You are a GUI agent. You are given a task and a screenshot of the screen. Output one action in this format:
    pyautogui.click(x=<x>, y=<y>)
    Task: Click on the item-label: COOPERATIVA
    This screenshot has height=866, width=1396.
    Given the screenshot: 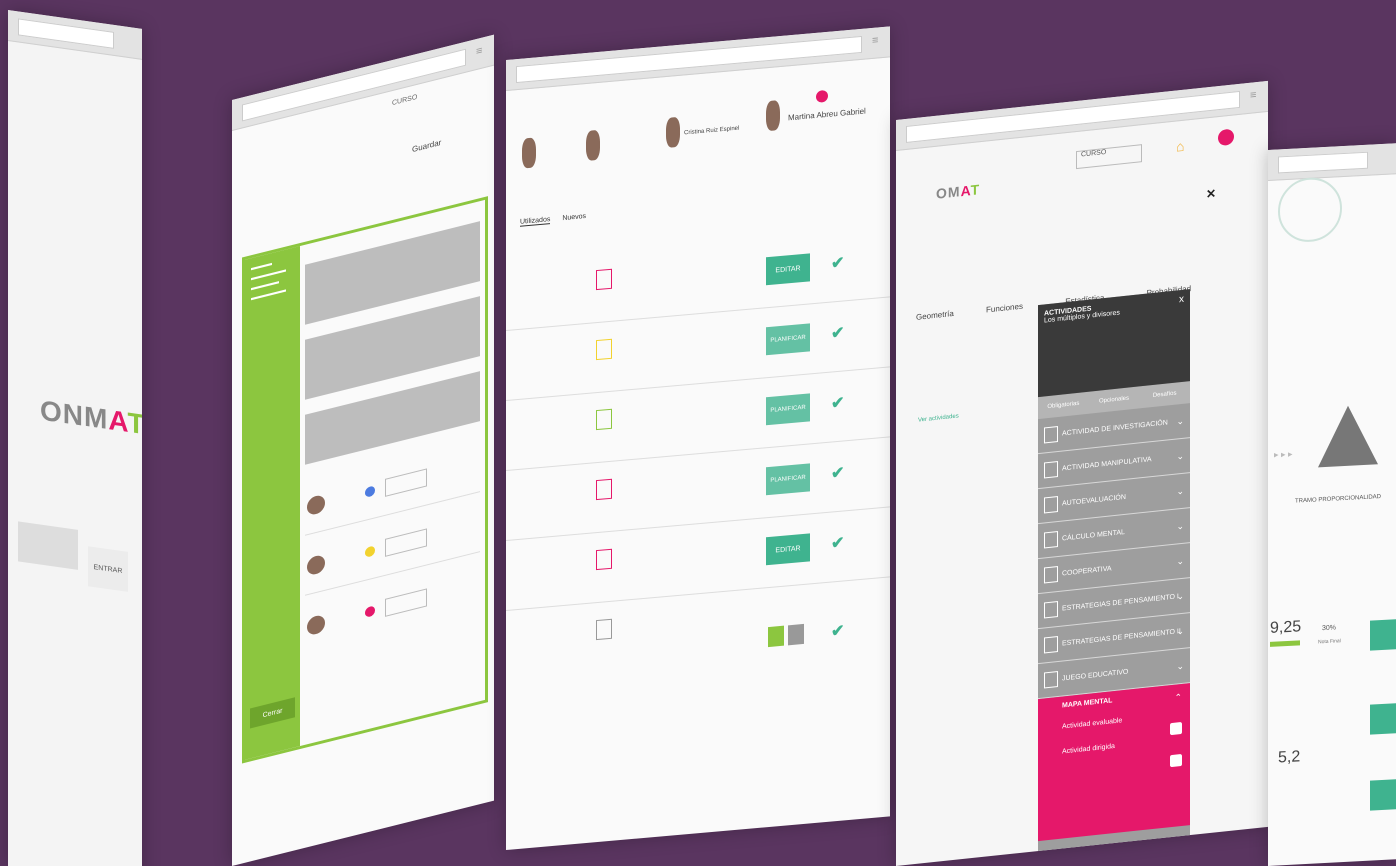 What is the action you would take?
    pyautogui.click(x=1087, y=571)
    